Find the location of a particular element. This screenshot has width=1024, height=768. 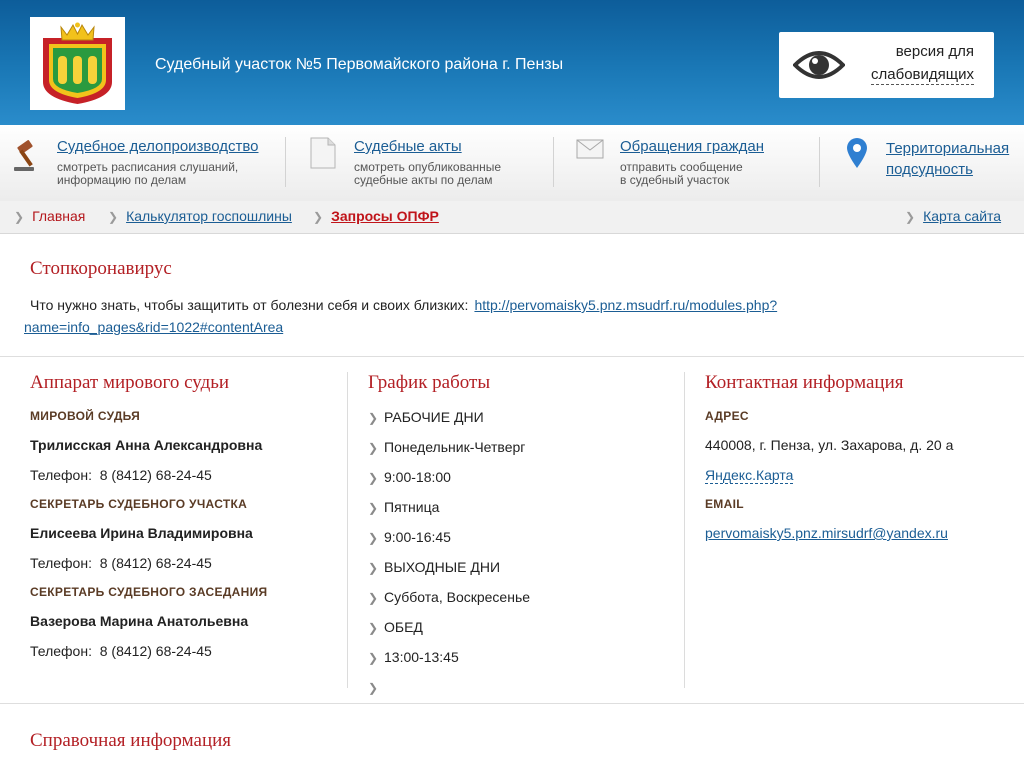

role-secretary-session: СЕКРЕТАРЬ СУДЕБНОГО ЗАСЕДАНИЯ is located at coordinates (149, 592).